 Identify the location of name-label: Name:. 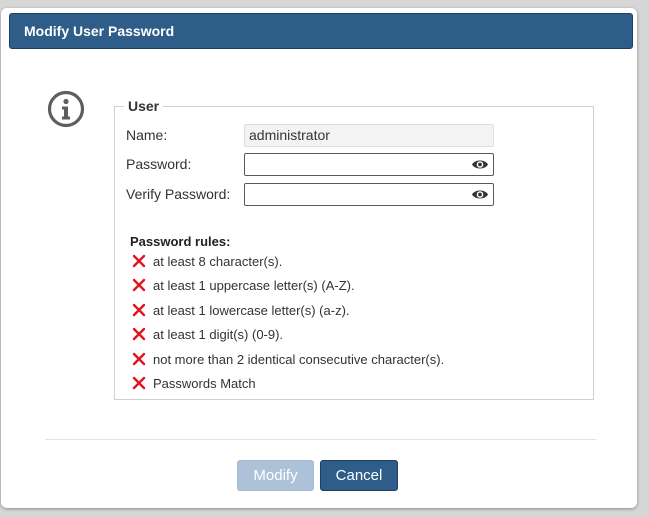
(147, 135).